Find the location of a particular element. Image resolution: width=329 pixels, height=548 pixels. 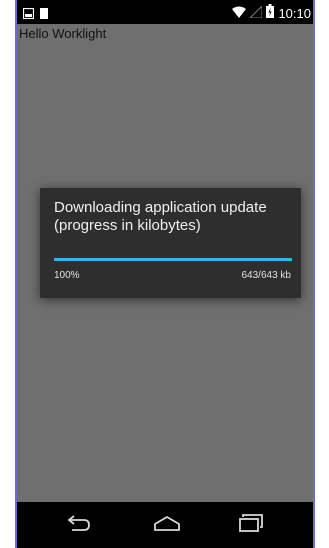

home-icon is located at coordinates (167, 525).